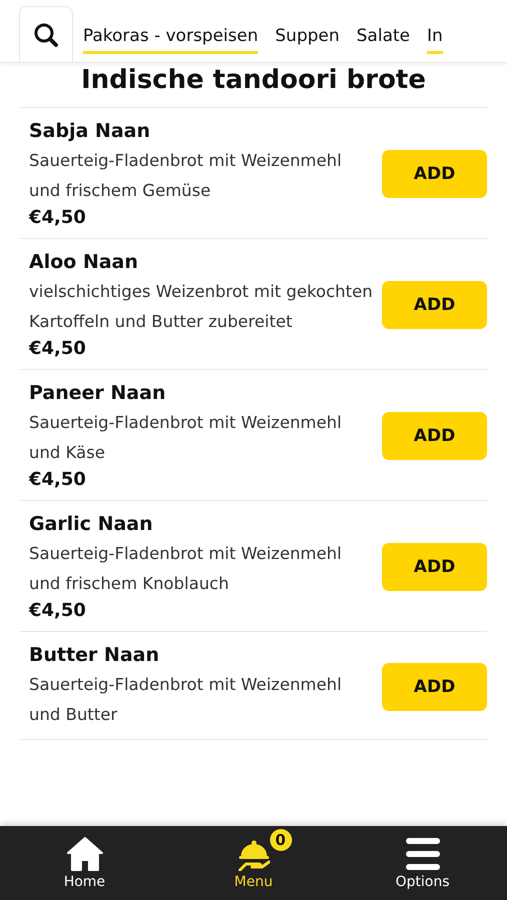 The width and height of the screenshot is (507, 900). I want to click on dish-name: Paneer Naan, so click(98, 393).